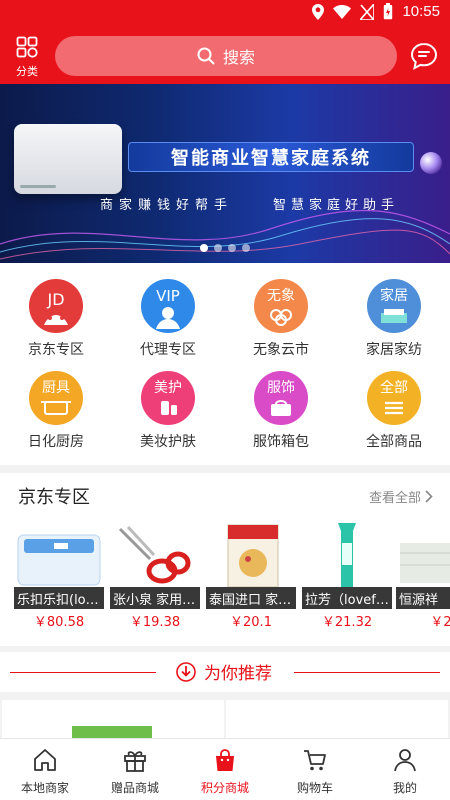 The height and width of the screenshot is (800, 450). I want to click on tab-label: 我的, so click(404, 788).